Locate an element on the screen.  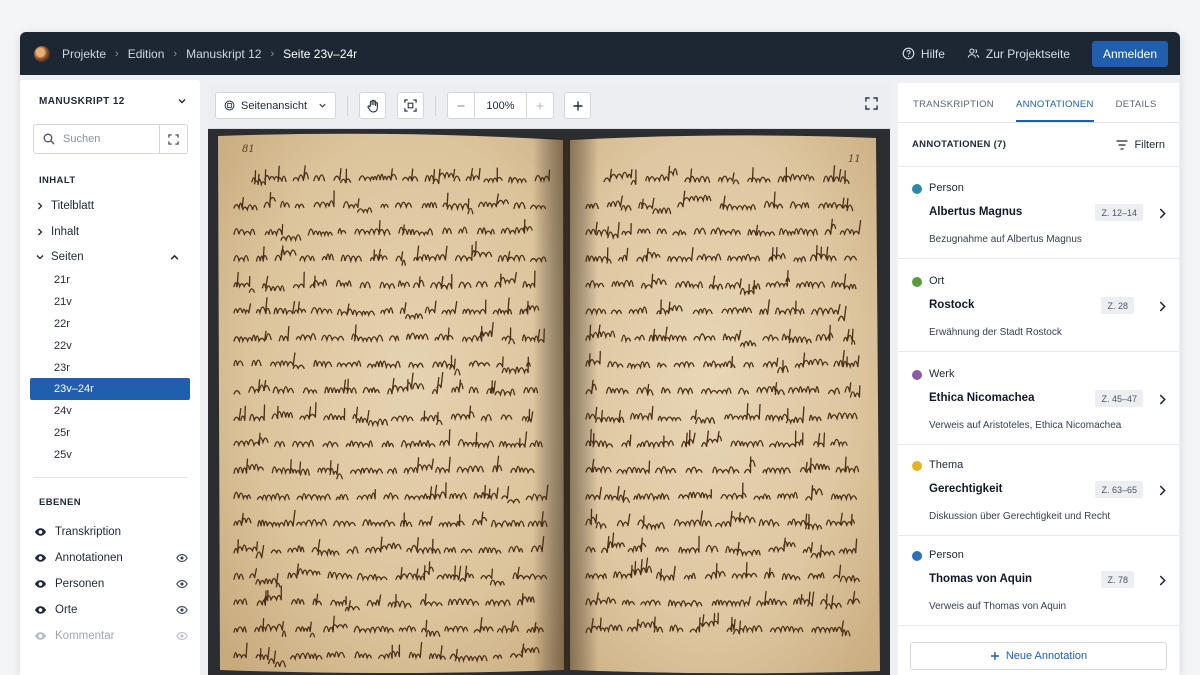
layer-label: Kommentar is located at coordinates (85, 636).